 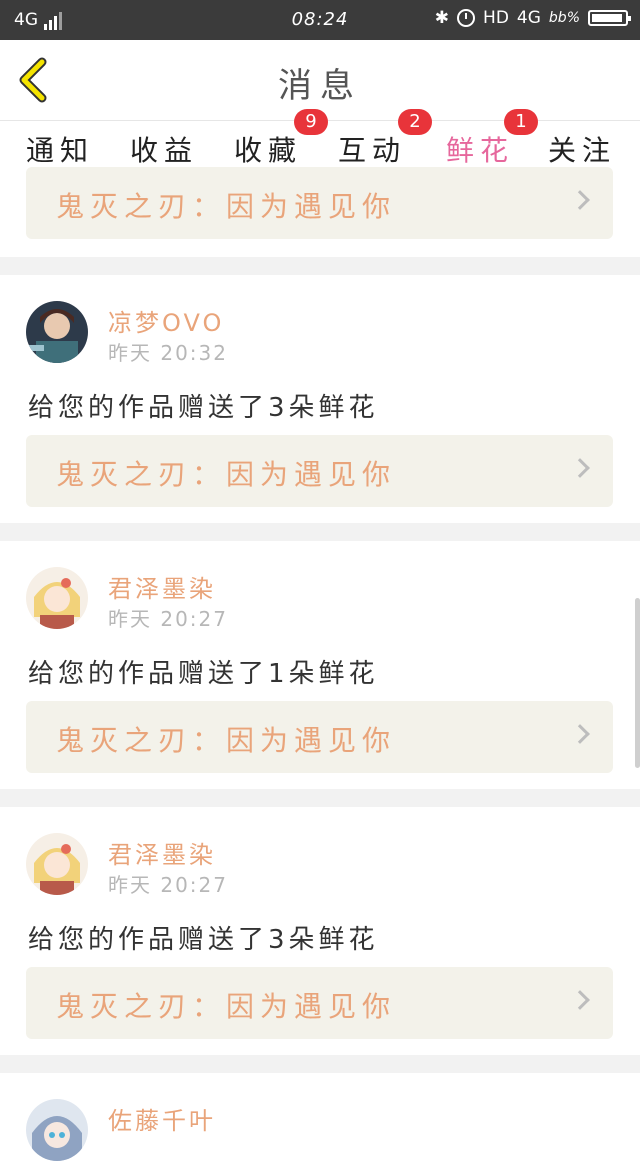 What do you see at coordinates (466, 18) in the screenshot?
I see `alarm-icon` at bounding box center [466, 18].